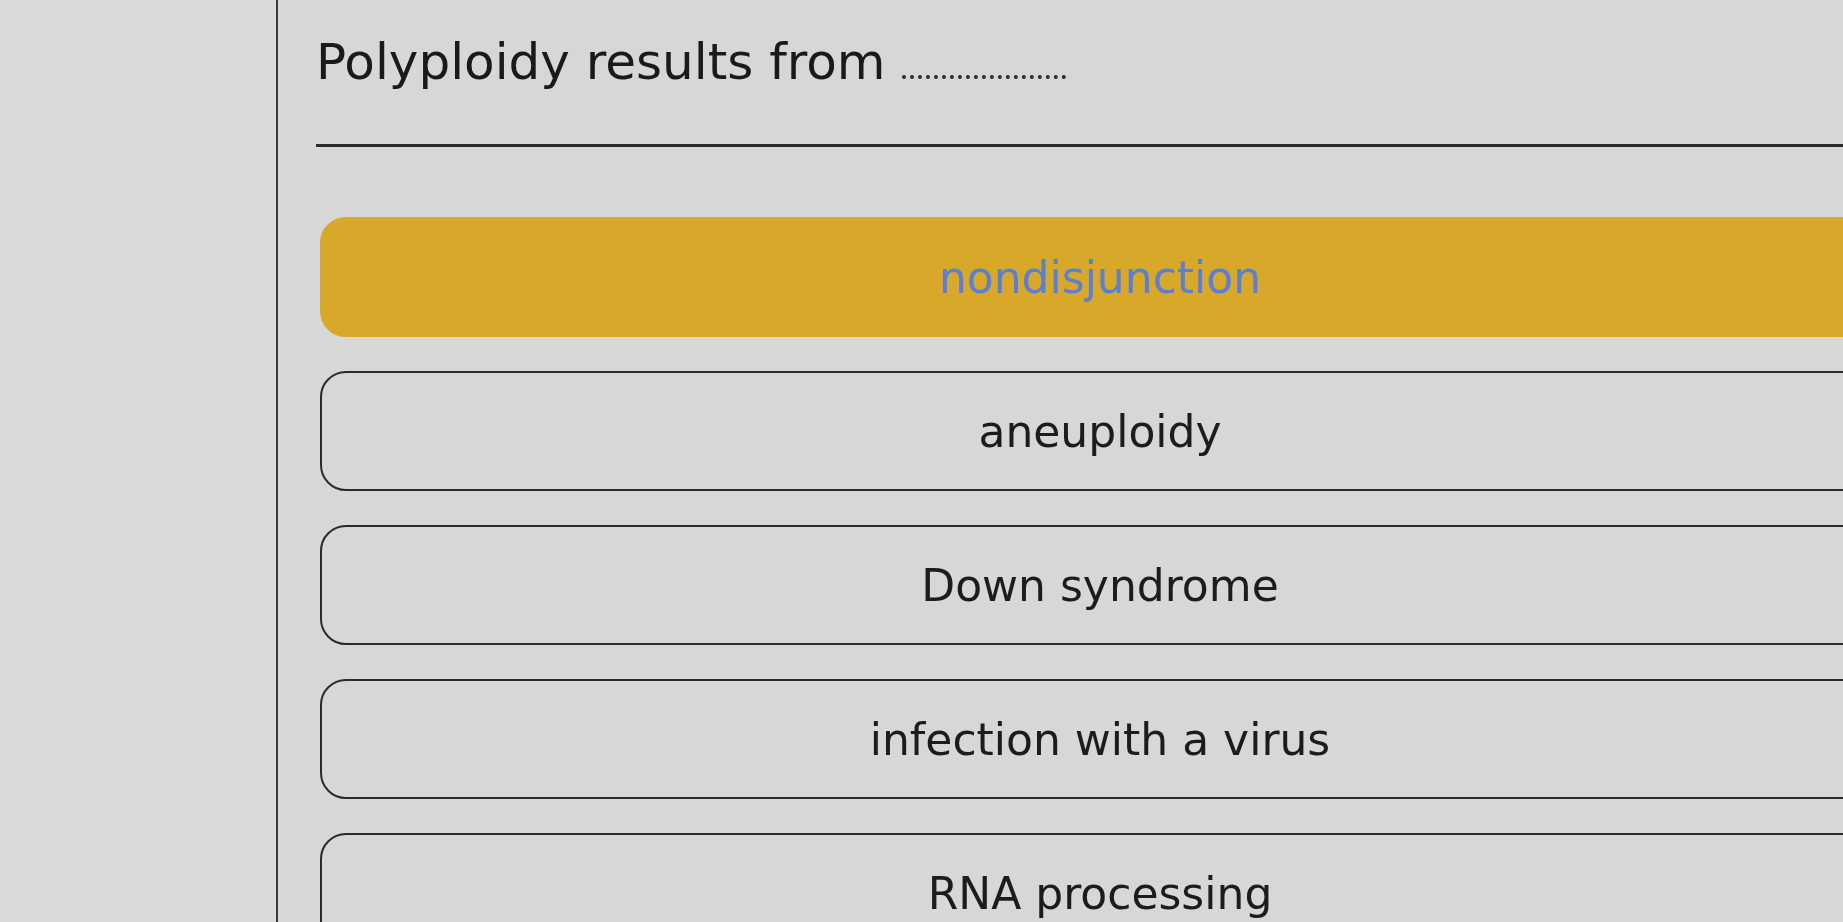 This screenshot has height=922, width=1843. Describe the element at coordinates (1081, 431) in the screenshot. I see `answer-option: aneuploidy` at that location.